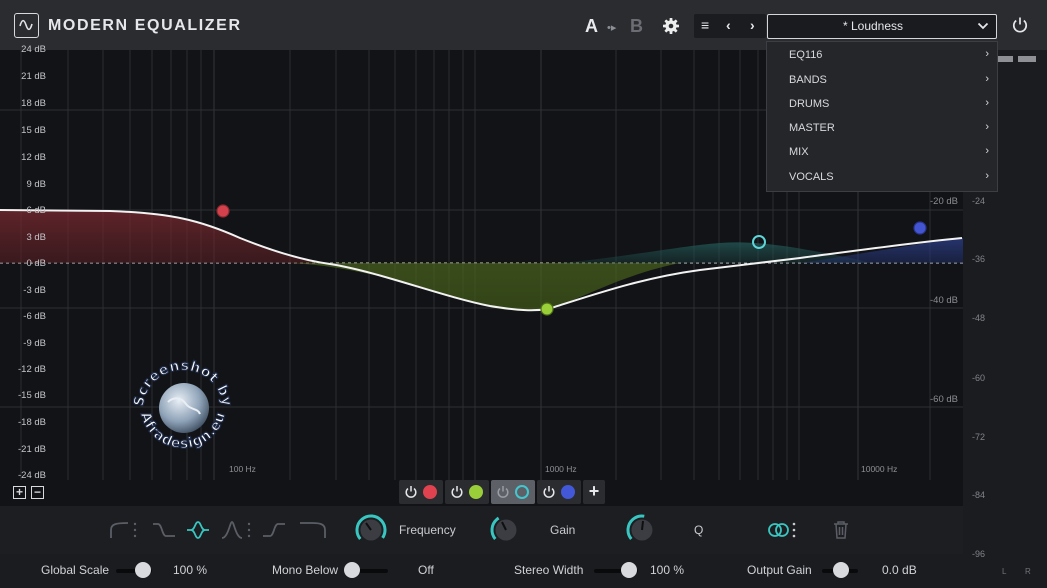  What do you see at coordinates (36, 263) in the screenshot?
I see `db-label: 0 dB` at bounding box center [36, 263].